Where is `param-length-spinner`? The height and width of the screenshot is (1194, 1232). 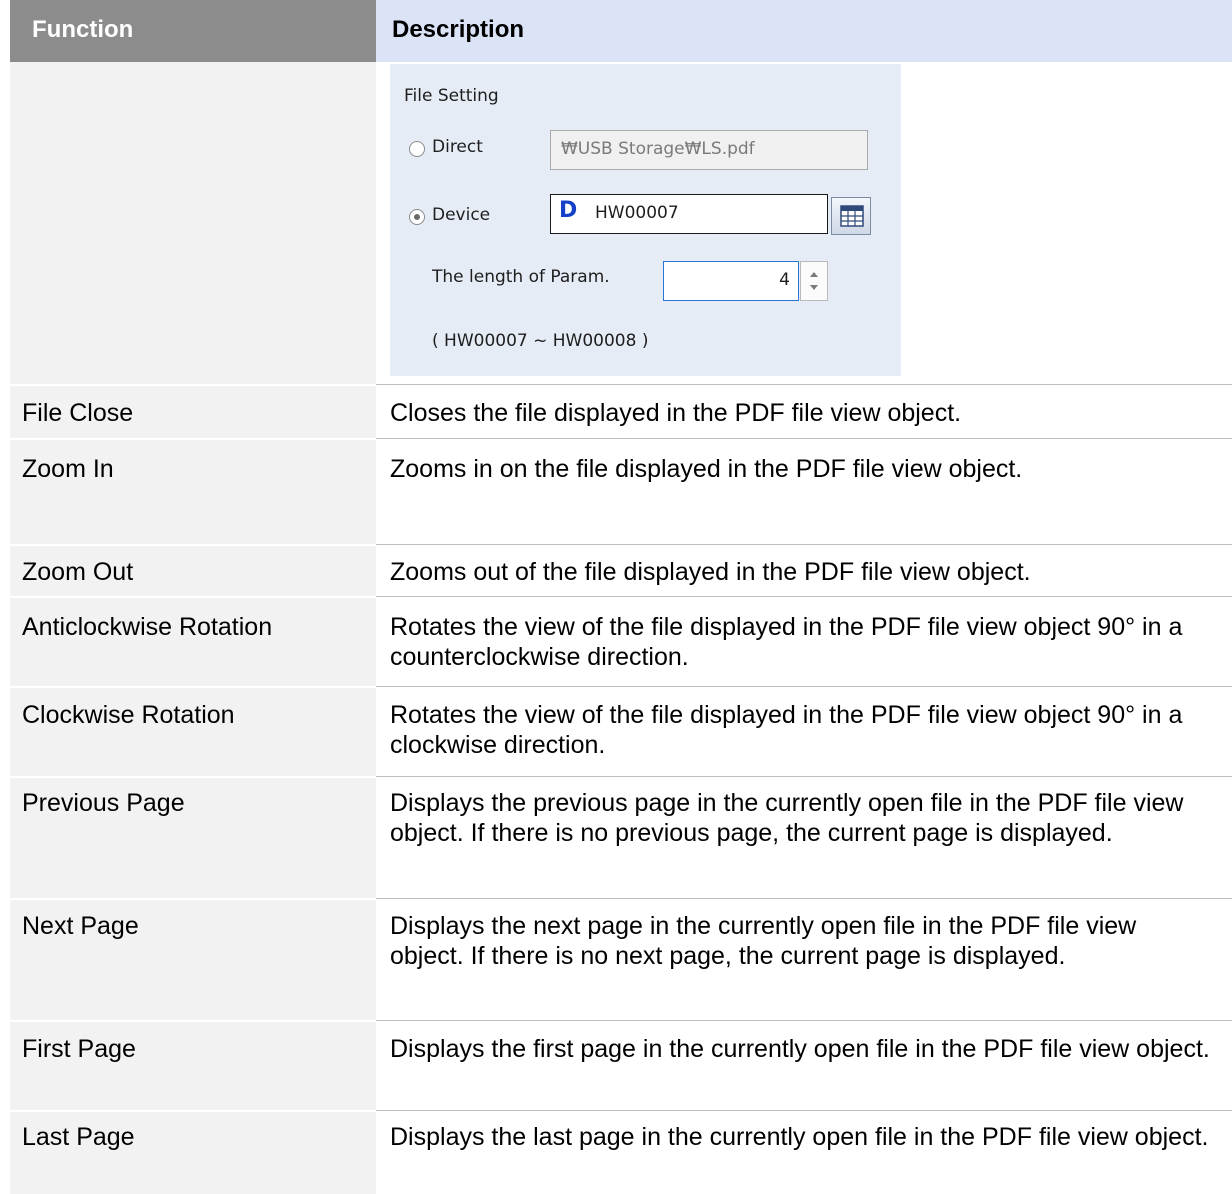 param-length-spinner is located at coordinates (814, 281).